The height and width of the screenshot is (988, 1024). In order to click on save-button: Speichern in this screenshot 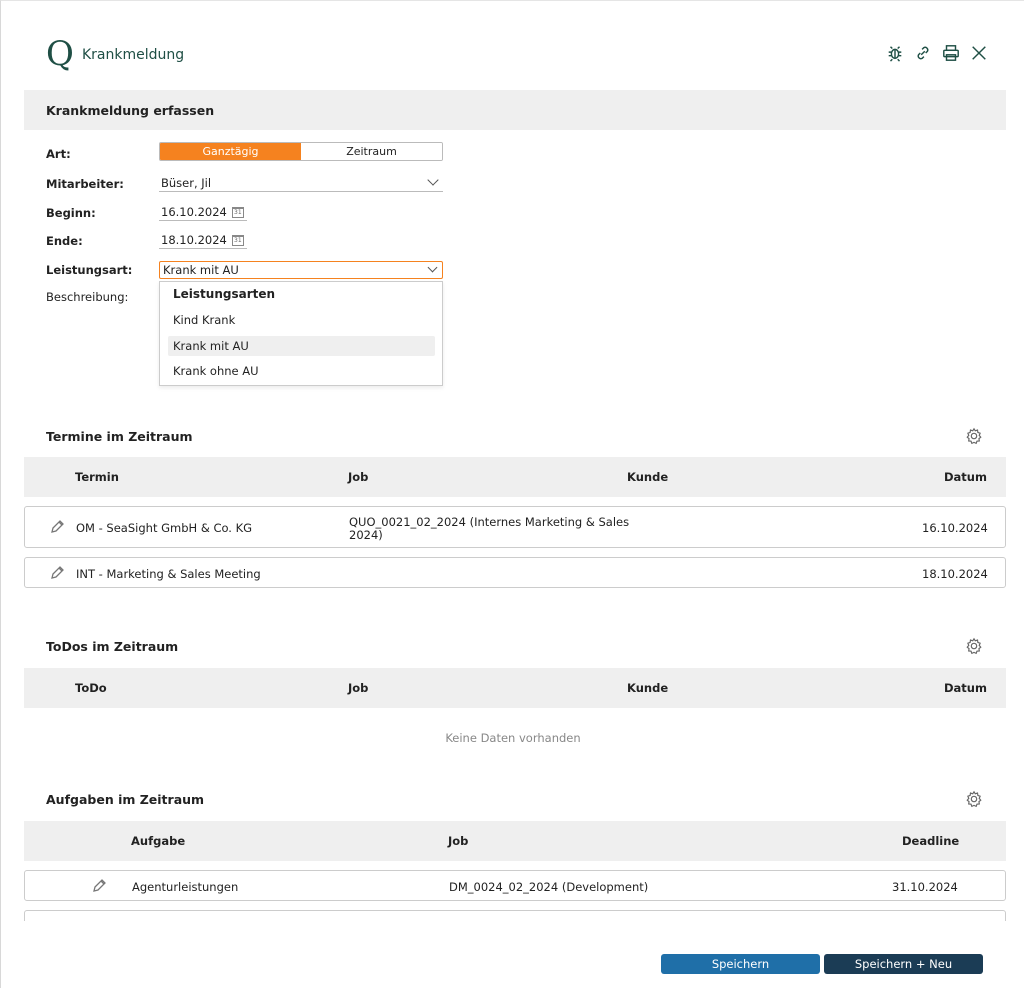, I will do `click(740, 964)`.